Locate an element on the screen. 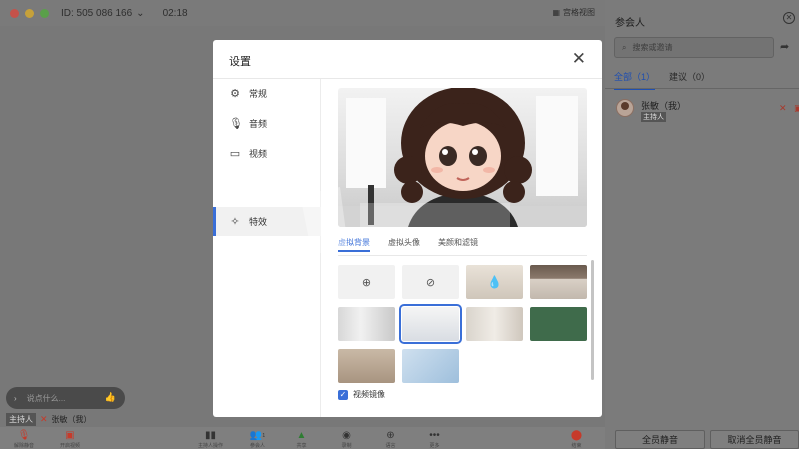 This screenshot has width=799, height=449. share-screen-icon: ▲ is located at coordinates (301, 435).